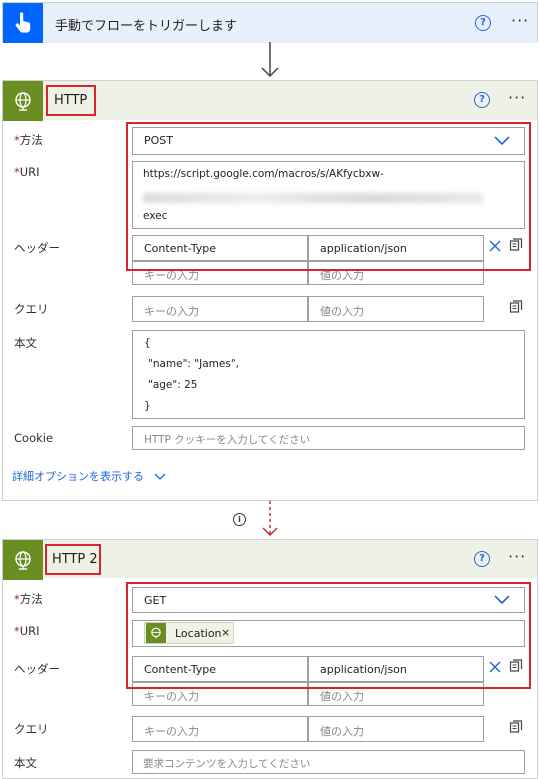 Image resolution: width=540 pixels, height=779 pixels. What do you see at coordinates (34, 438) in the screenshot?
I see `cookie-label: Cookie` at bounding box center [34, 438].